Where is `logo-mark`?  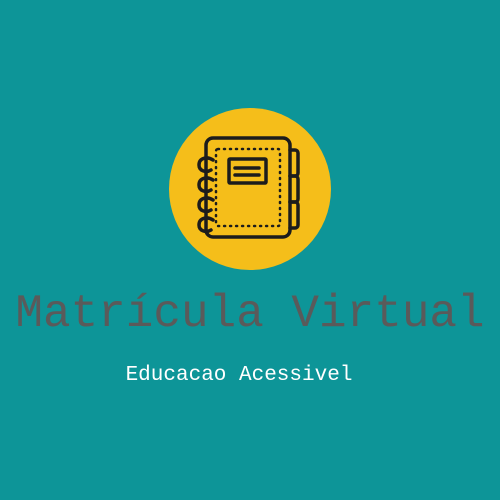
logo-mark is located at coordinates (250, 189).